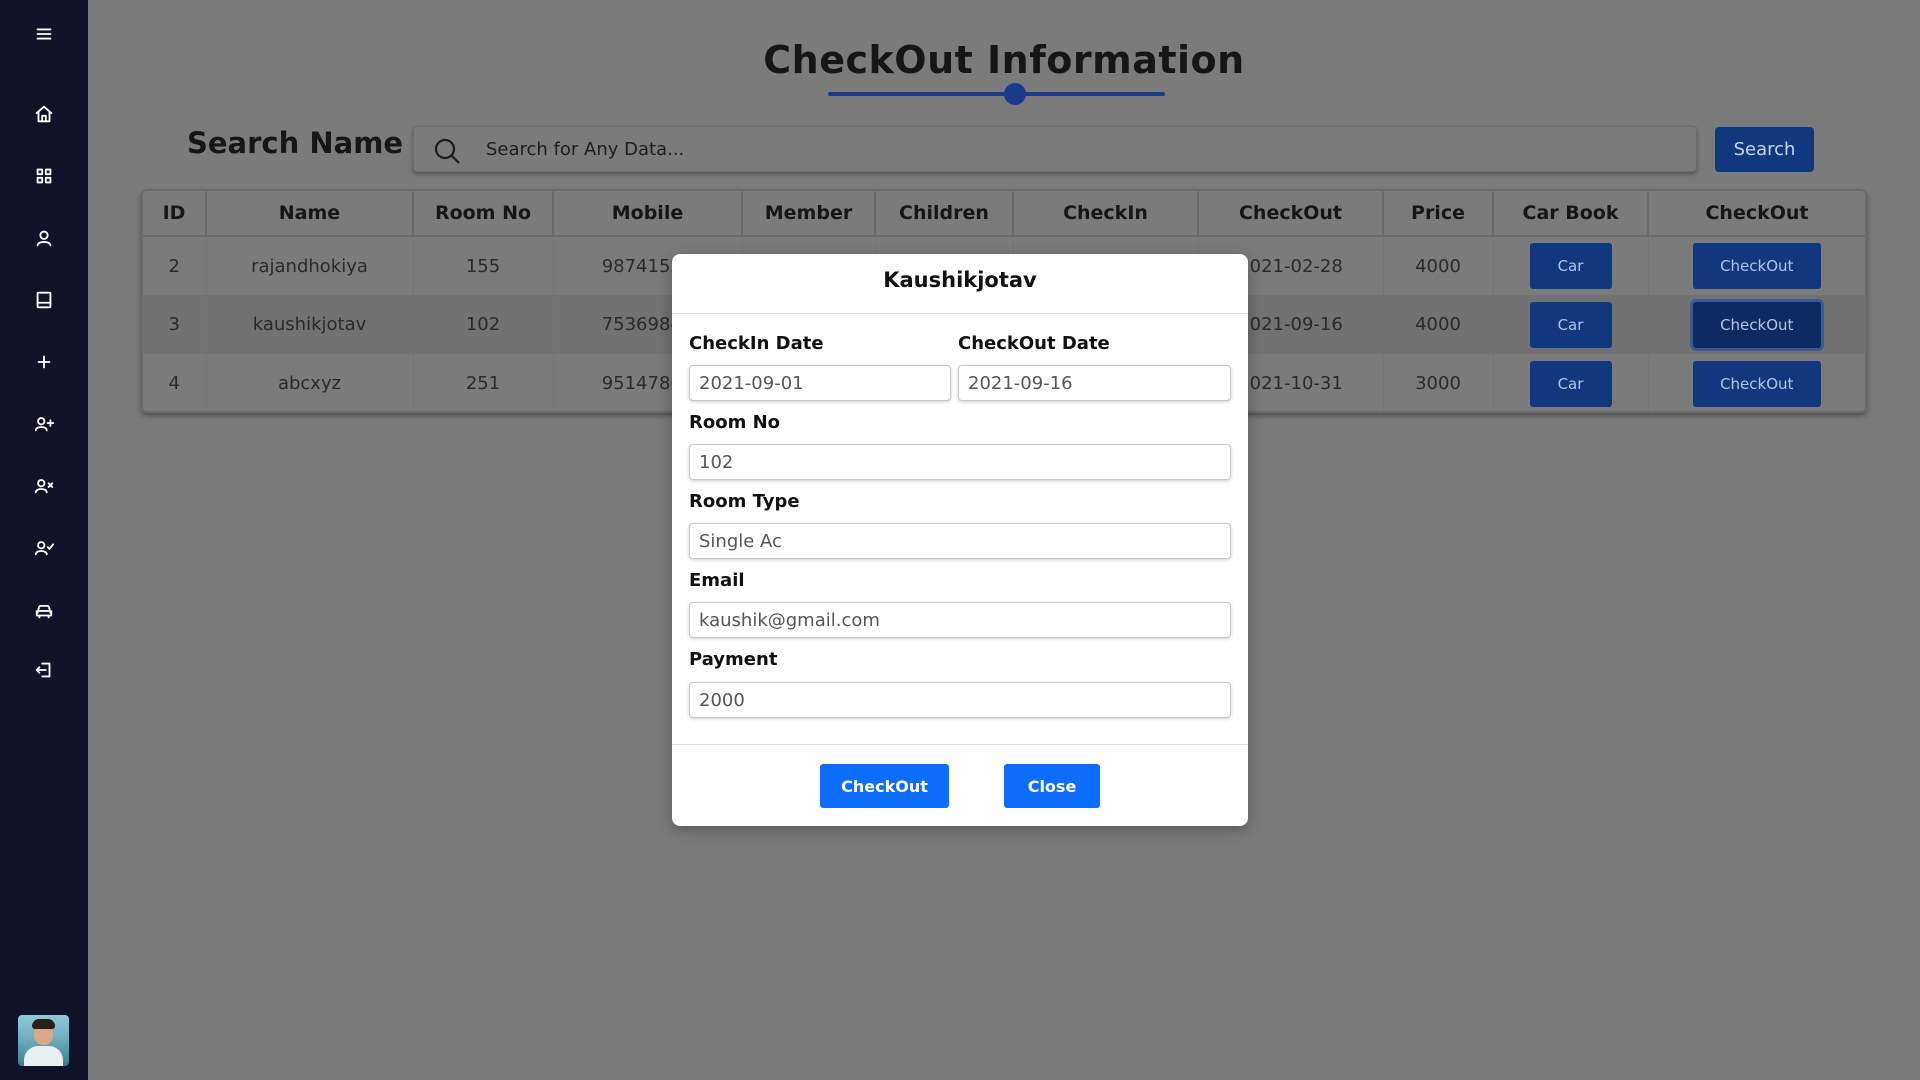  Describe the element at coordinates (295, 143) in the screenshot. I see `search-label: Search Name` at that location.